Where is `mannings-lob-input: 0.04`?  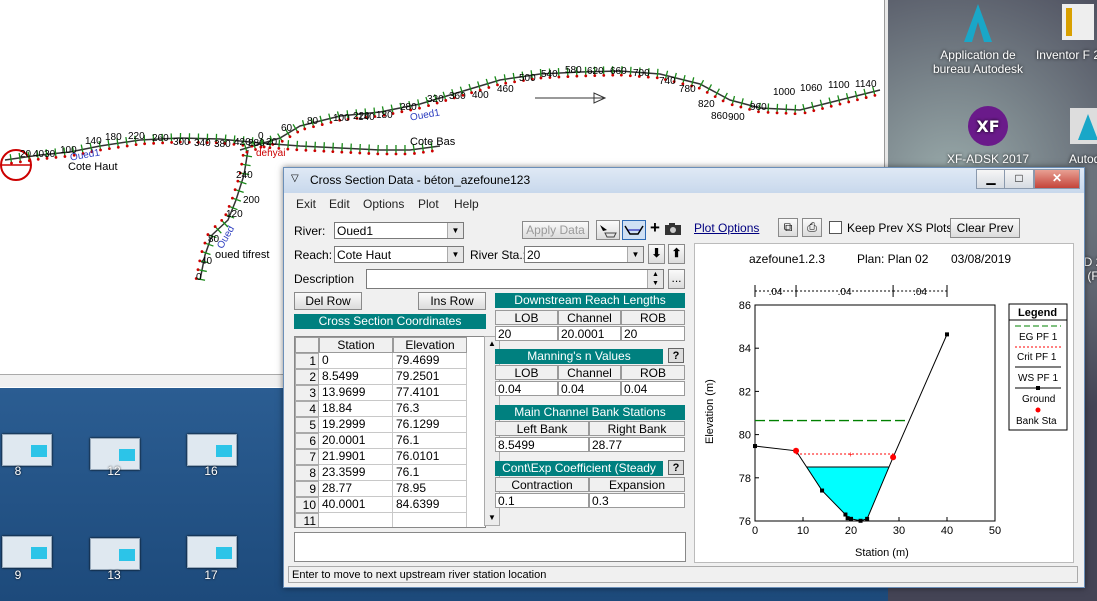
mannings-lob-input: 0.04 is located at coordinates (526, 388).